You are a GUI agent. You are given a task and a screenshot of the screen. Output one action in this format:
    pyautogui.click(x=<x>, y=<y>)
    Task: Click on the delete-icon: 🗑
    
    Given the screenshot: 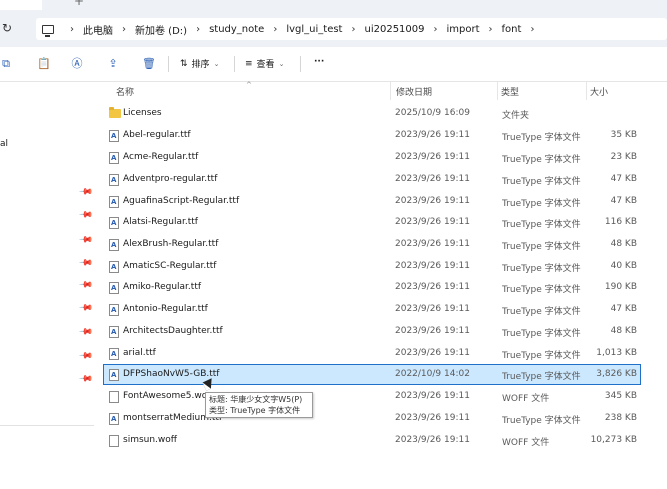 What is the action you would take?
    pyautogui.click(x=149, y=63)
    